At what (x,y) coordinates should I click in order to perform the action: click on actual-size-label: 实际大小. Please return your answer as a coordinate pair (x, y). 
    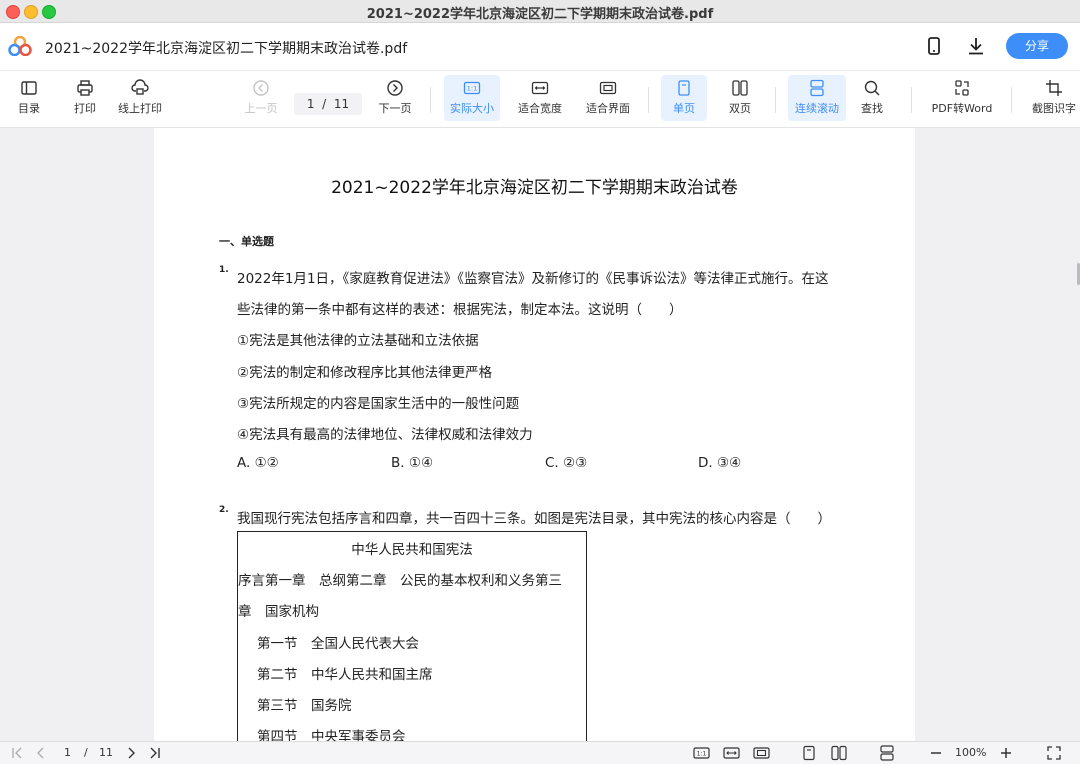
    Looking at the image, I should click on (472, 108).